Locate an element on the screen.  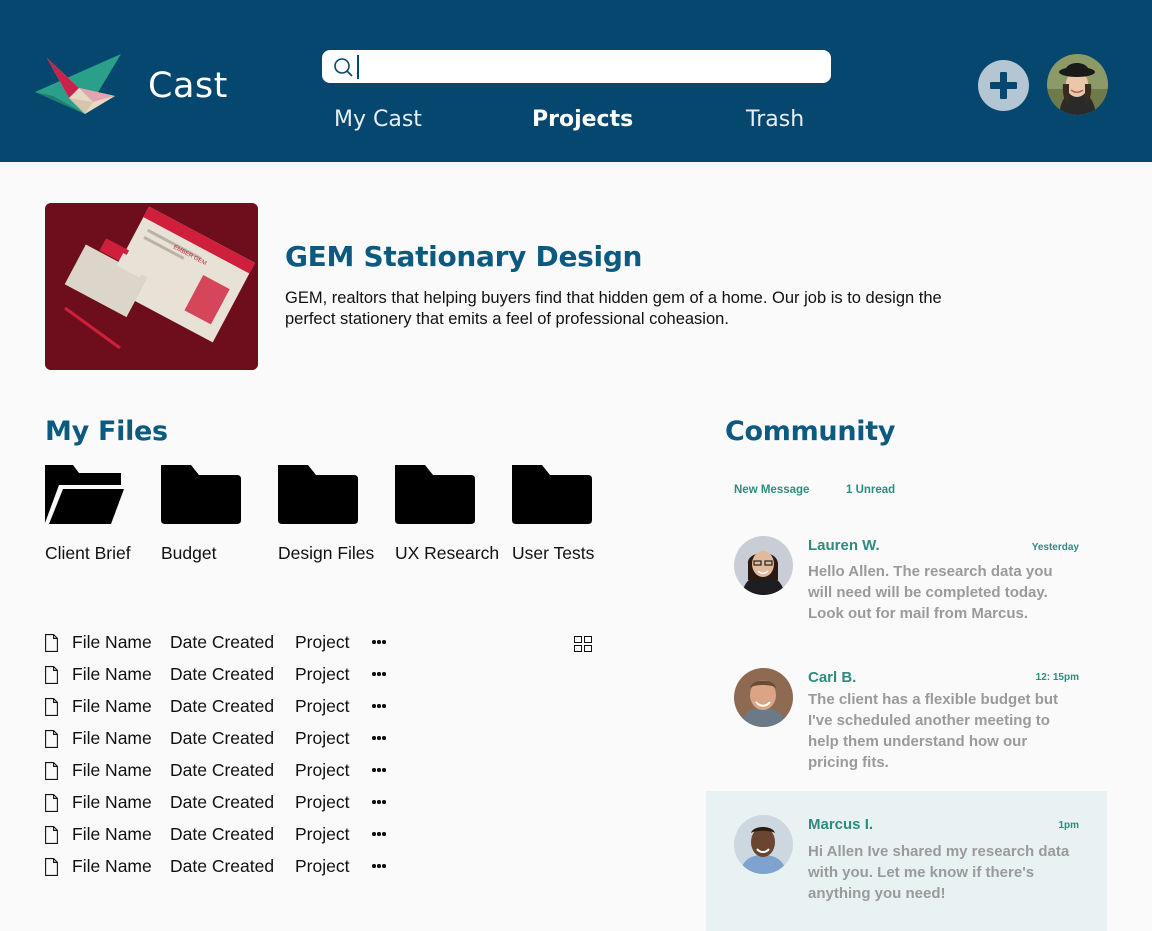
user-avatar-image is located at coordinates (1077, 84).